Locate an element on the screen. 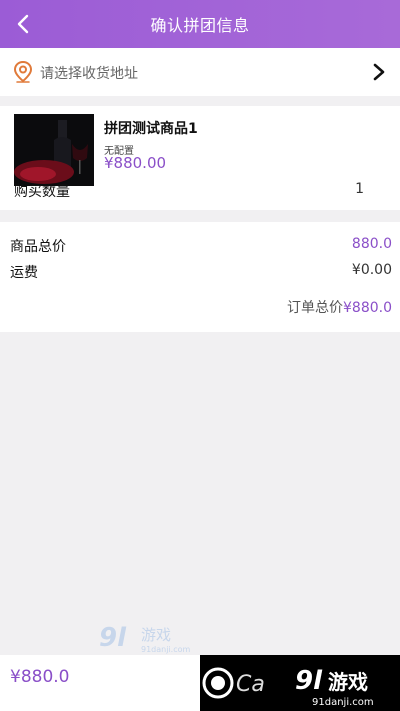 This screenshot has height=711, width=400. shipping-label: 运费 is located at coordinates (24, 273).